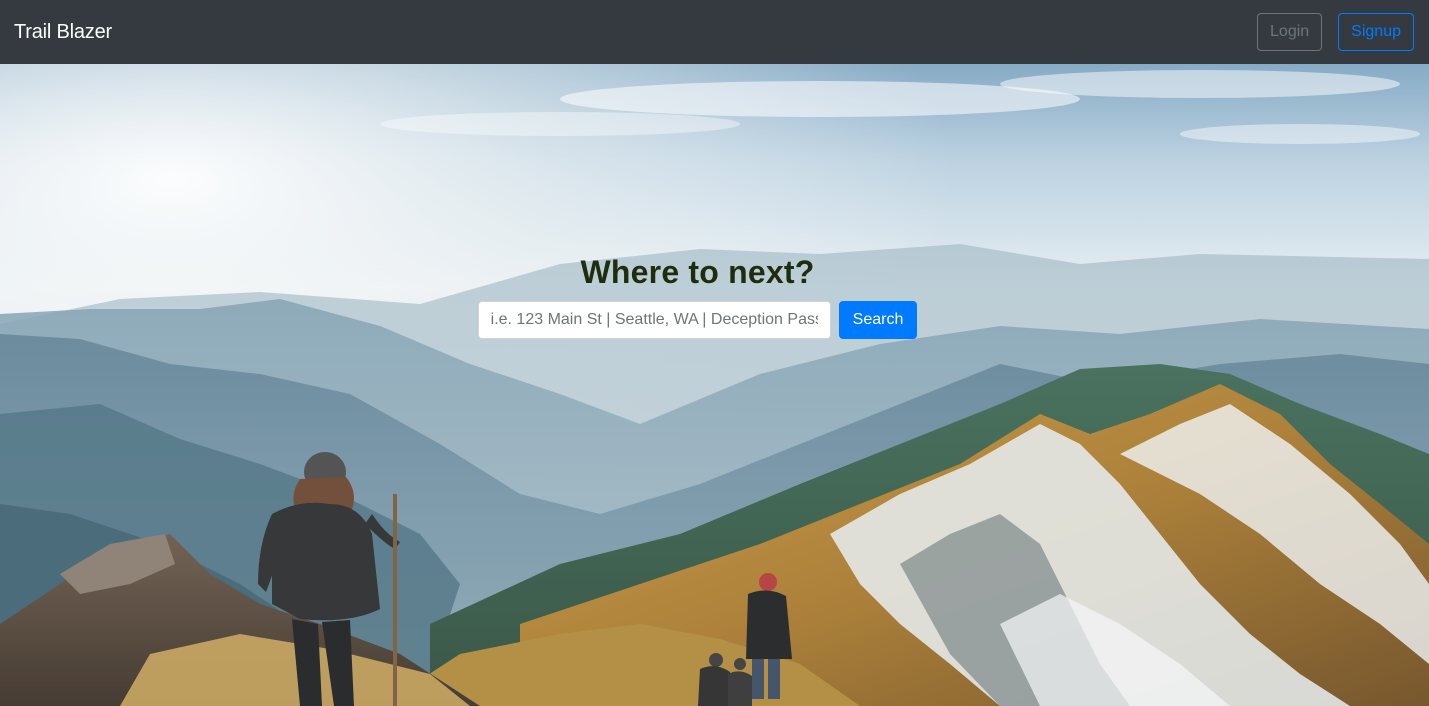 The image size is (1429, 706). Describe the element at coordinates (878, 320) in the screenshot. I see `search-button: Search` at that location.